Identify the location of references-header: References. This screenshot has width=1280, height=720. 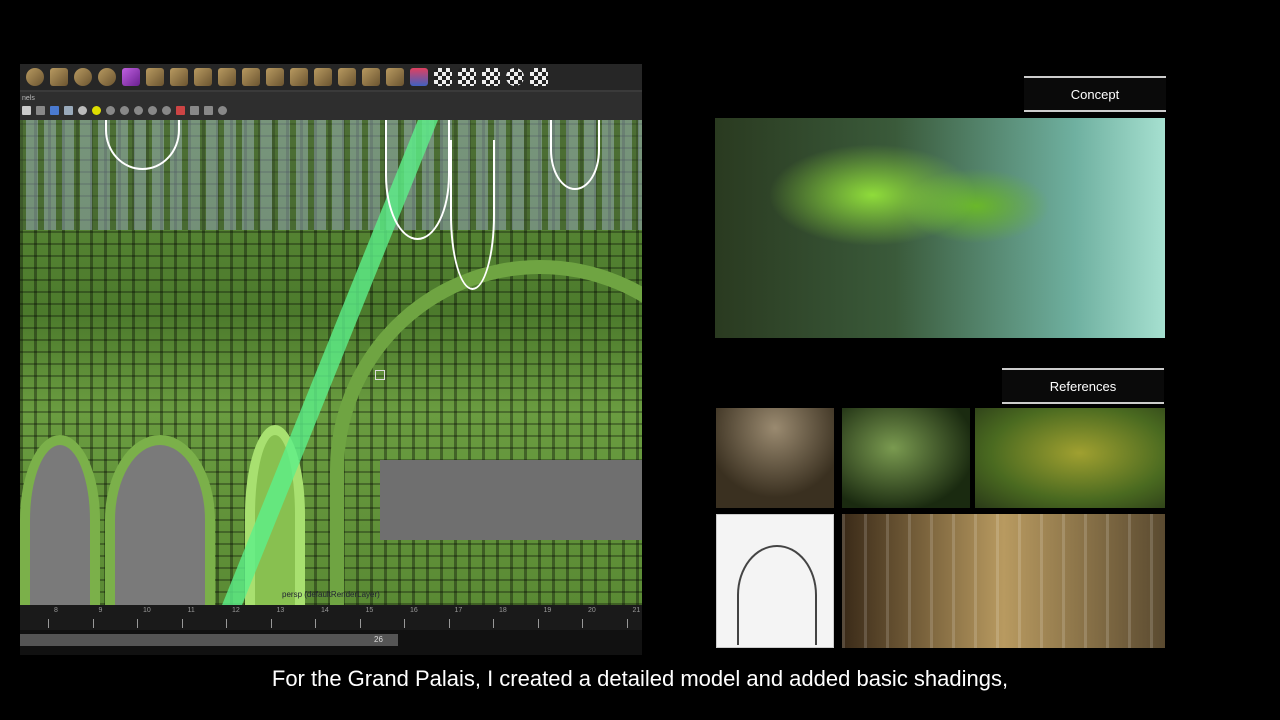
(1083, 386).